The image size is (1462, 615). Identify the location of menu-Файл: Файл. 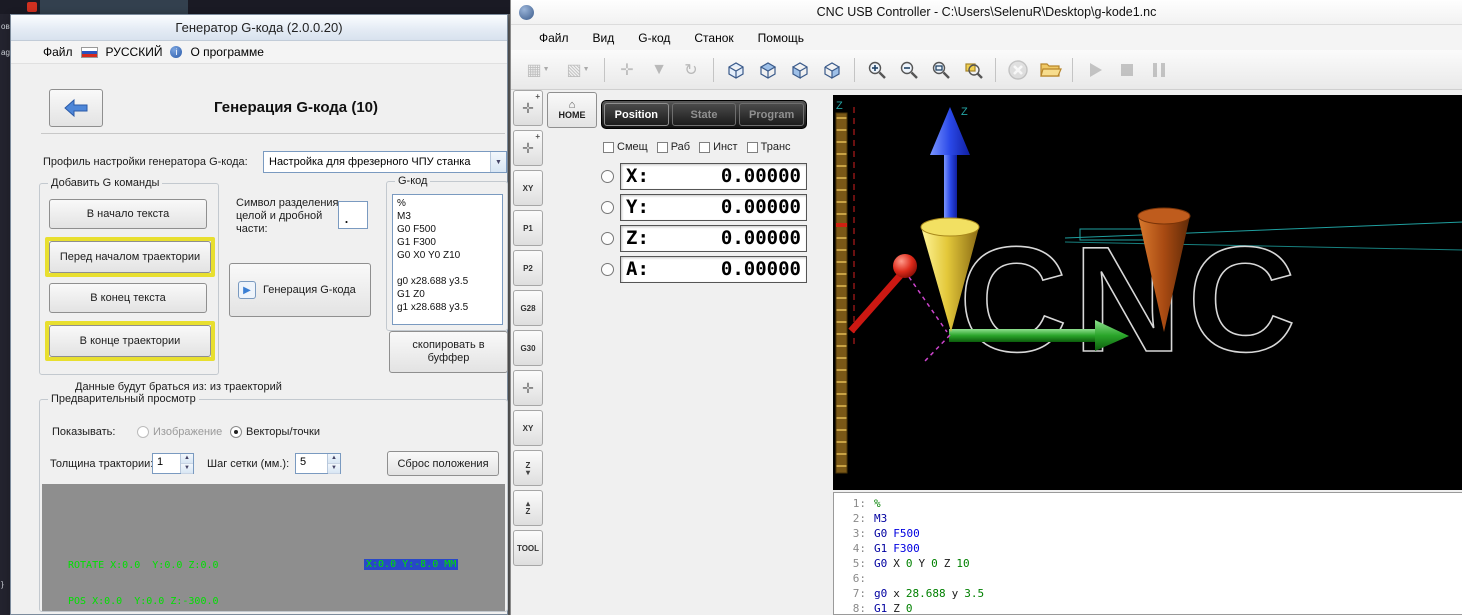
(554, 38).